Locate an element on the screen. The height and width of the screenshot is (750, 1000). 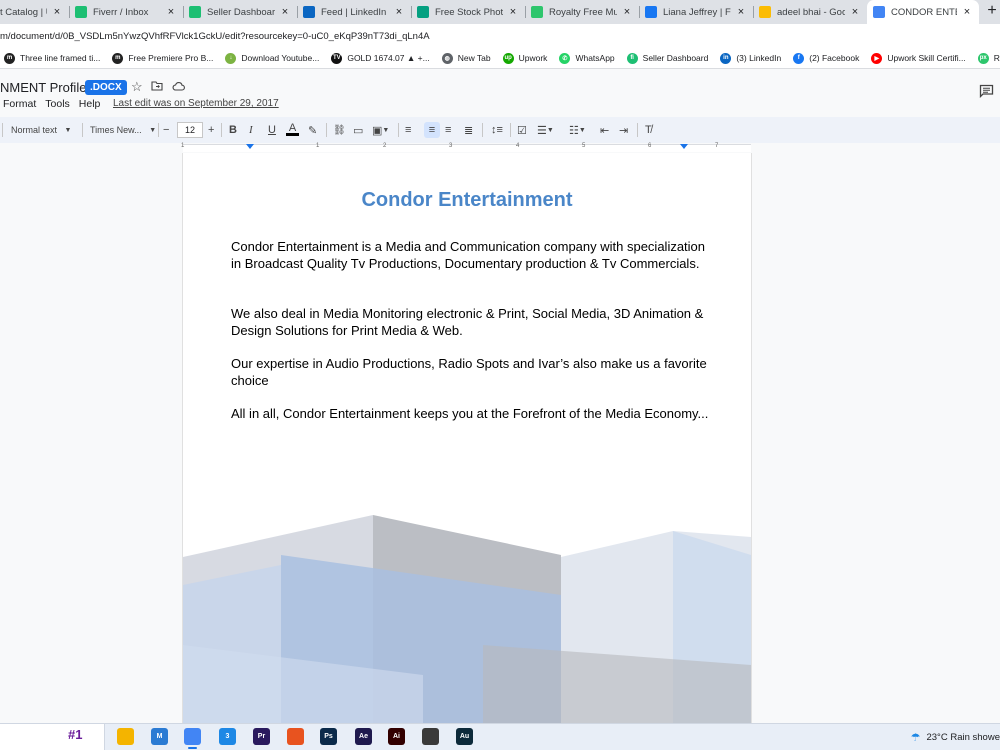
bookmark-item: in (3) LinkedIn is located at coordinates (751, 58).